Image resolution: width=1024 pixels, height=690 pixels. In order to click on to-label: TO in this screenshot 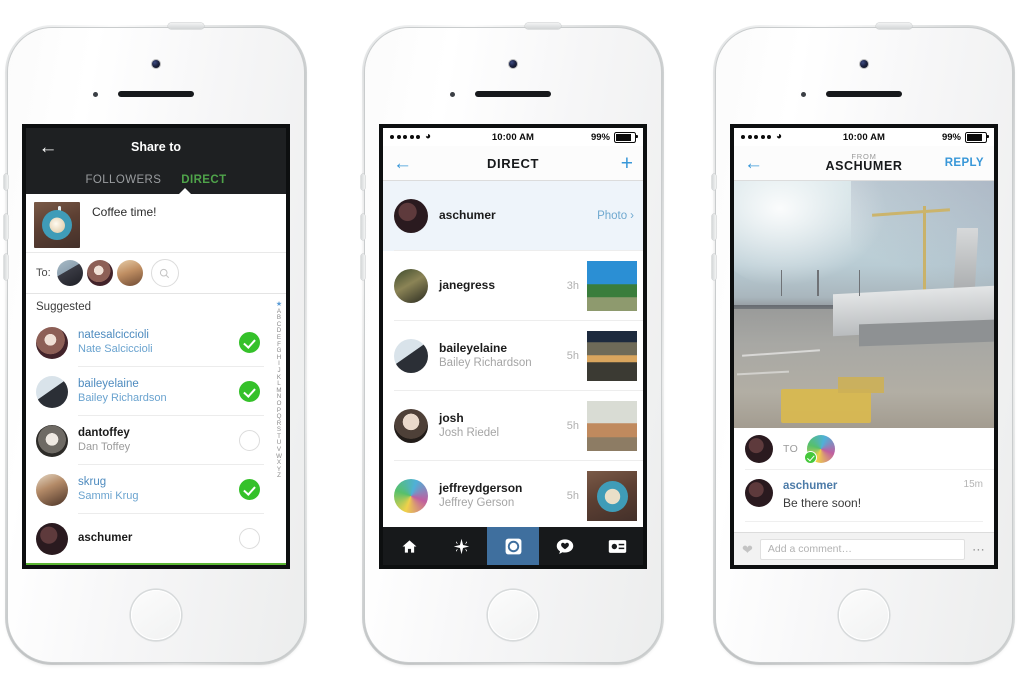, I will do `click(791, 449)`.